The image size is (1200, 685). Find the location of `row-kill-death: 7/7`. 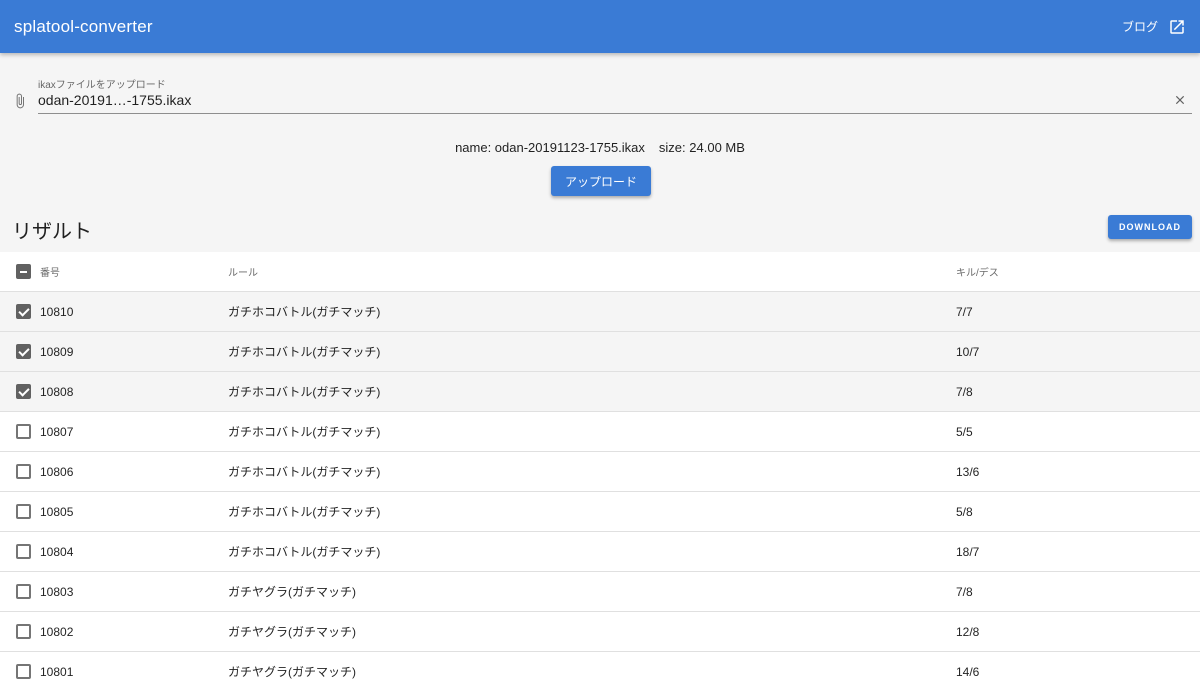

row-kill-death: 7/7 is located at coordinates (964, 311).